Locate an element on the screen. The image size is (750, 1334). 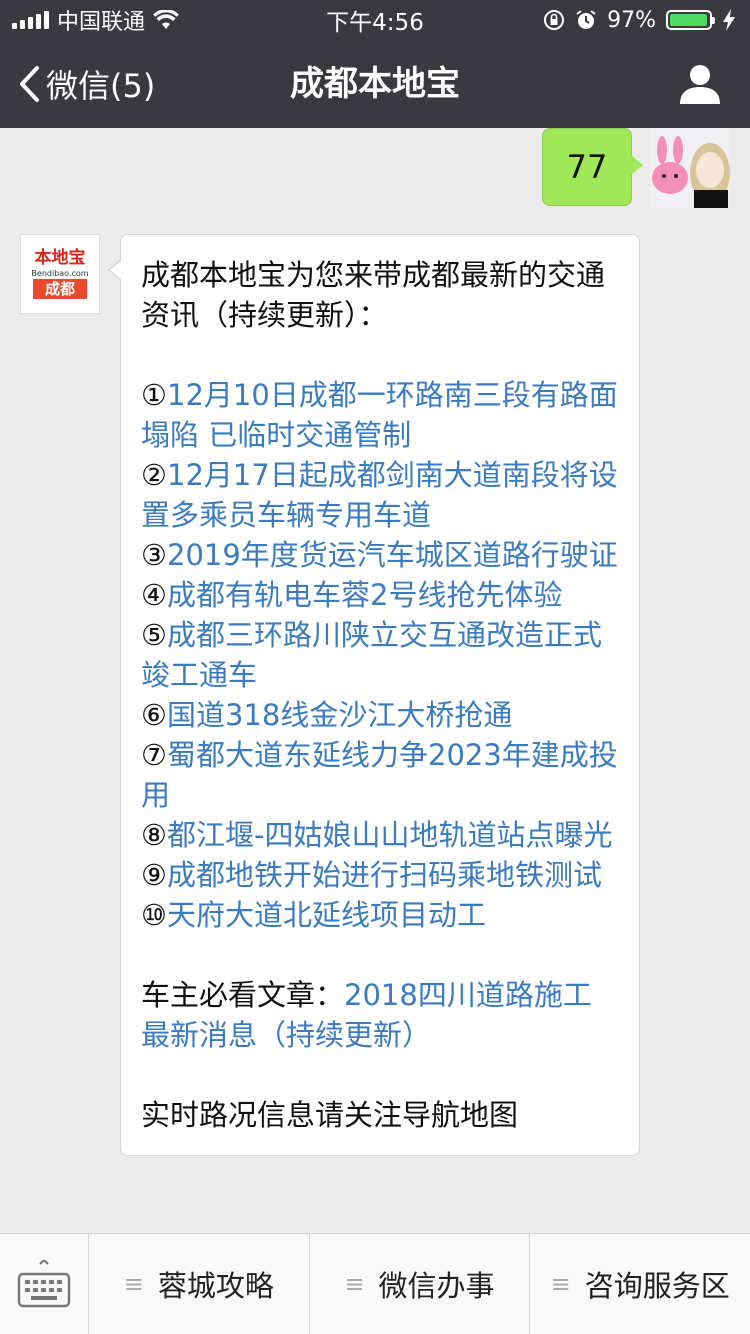
news-item-2: ②12月17日起成都剑南大道南段将设置多乘员车辆专用车道 is located at coordinates (380, 495).